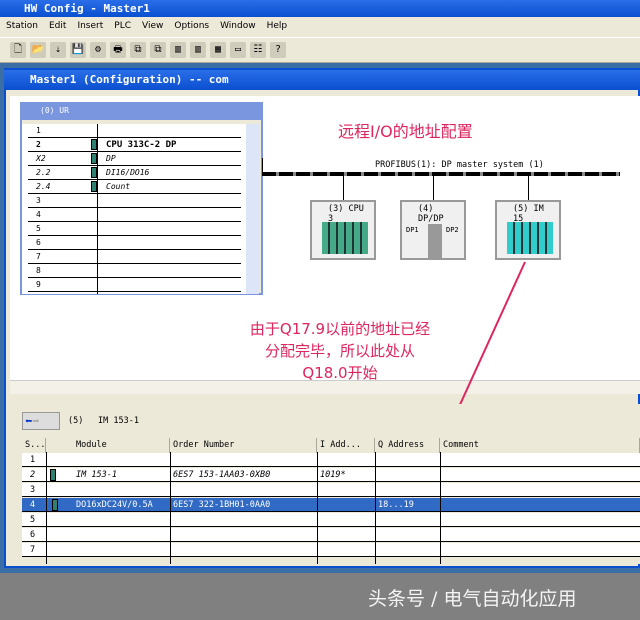 The width and height of the screenshot is (640, 620). Describe the element at coordinates (33, 490) in the screenshot. I see `cell-slot: 3` at that location.